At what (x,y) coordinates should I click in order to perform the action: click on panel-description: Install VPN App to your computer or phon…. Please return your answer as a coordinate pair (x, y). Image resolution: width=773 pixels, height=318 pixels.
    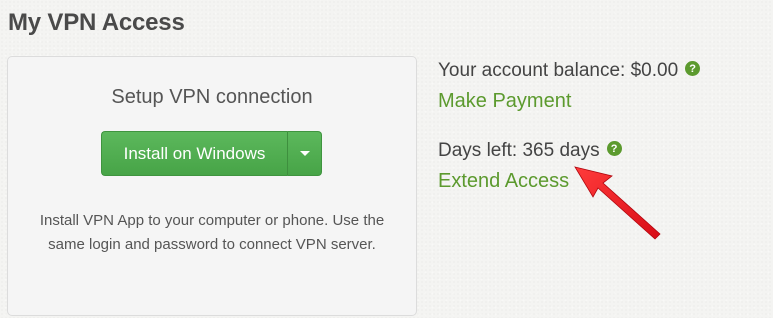
    Looking at the image, I should click on (212, 232).